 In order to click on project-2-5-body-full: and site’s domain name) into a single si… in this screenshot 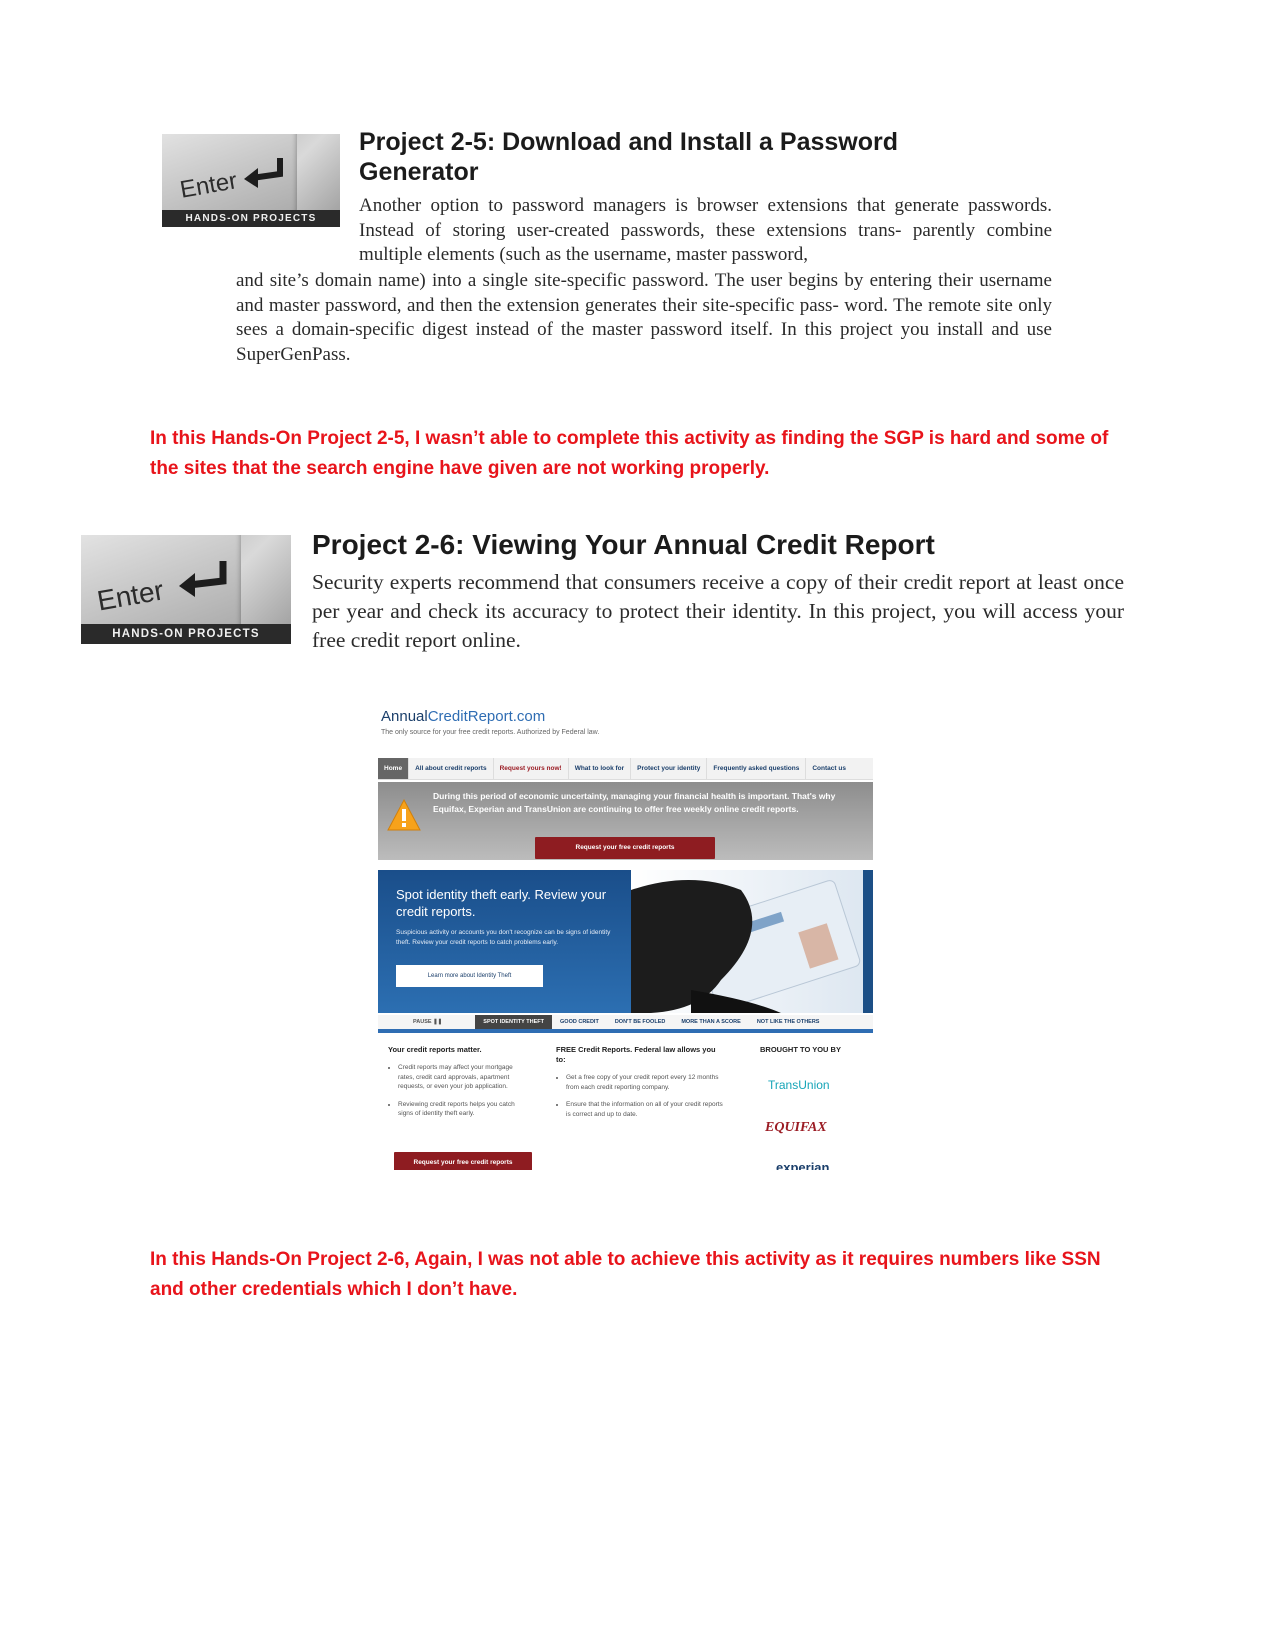, I will do `click(644, 317)`.